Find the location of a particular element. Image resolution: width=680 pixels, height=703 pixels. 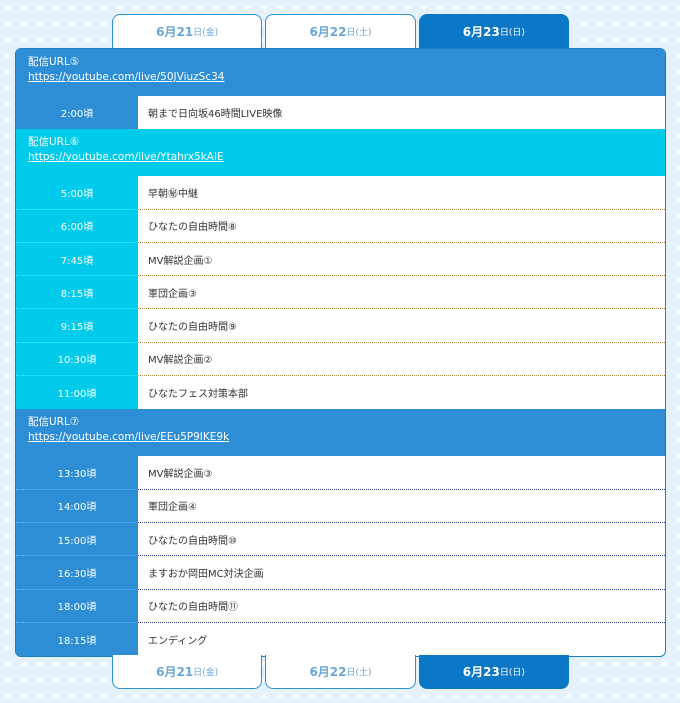

schedule-row: 2:00頃 朝まで日向坂46時間LIVE映像 is located at coordinates (340, 113).